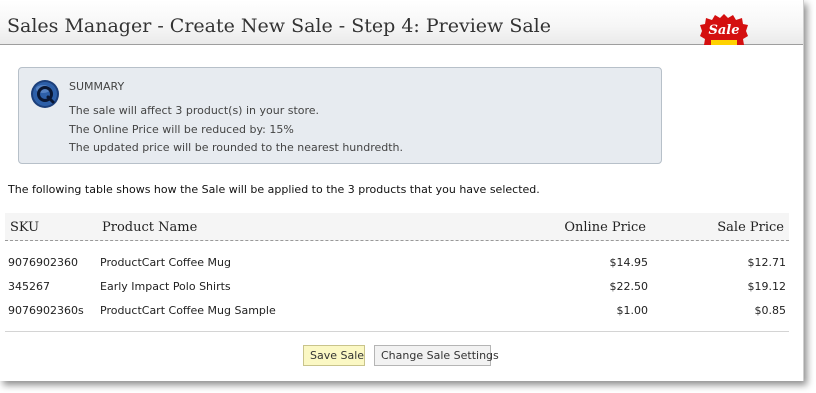 Image resolution: width=816 pixels, height=393 pixels. I want to click on divider, so click(397, 331).